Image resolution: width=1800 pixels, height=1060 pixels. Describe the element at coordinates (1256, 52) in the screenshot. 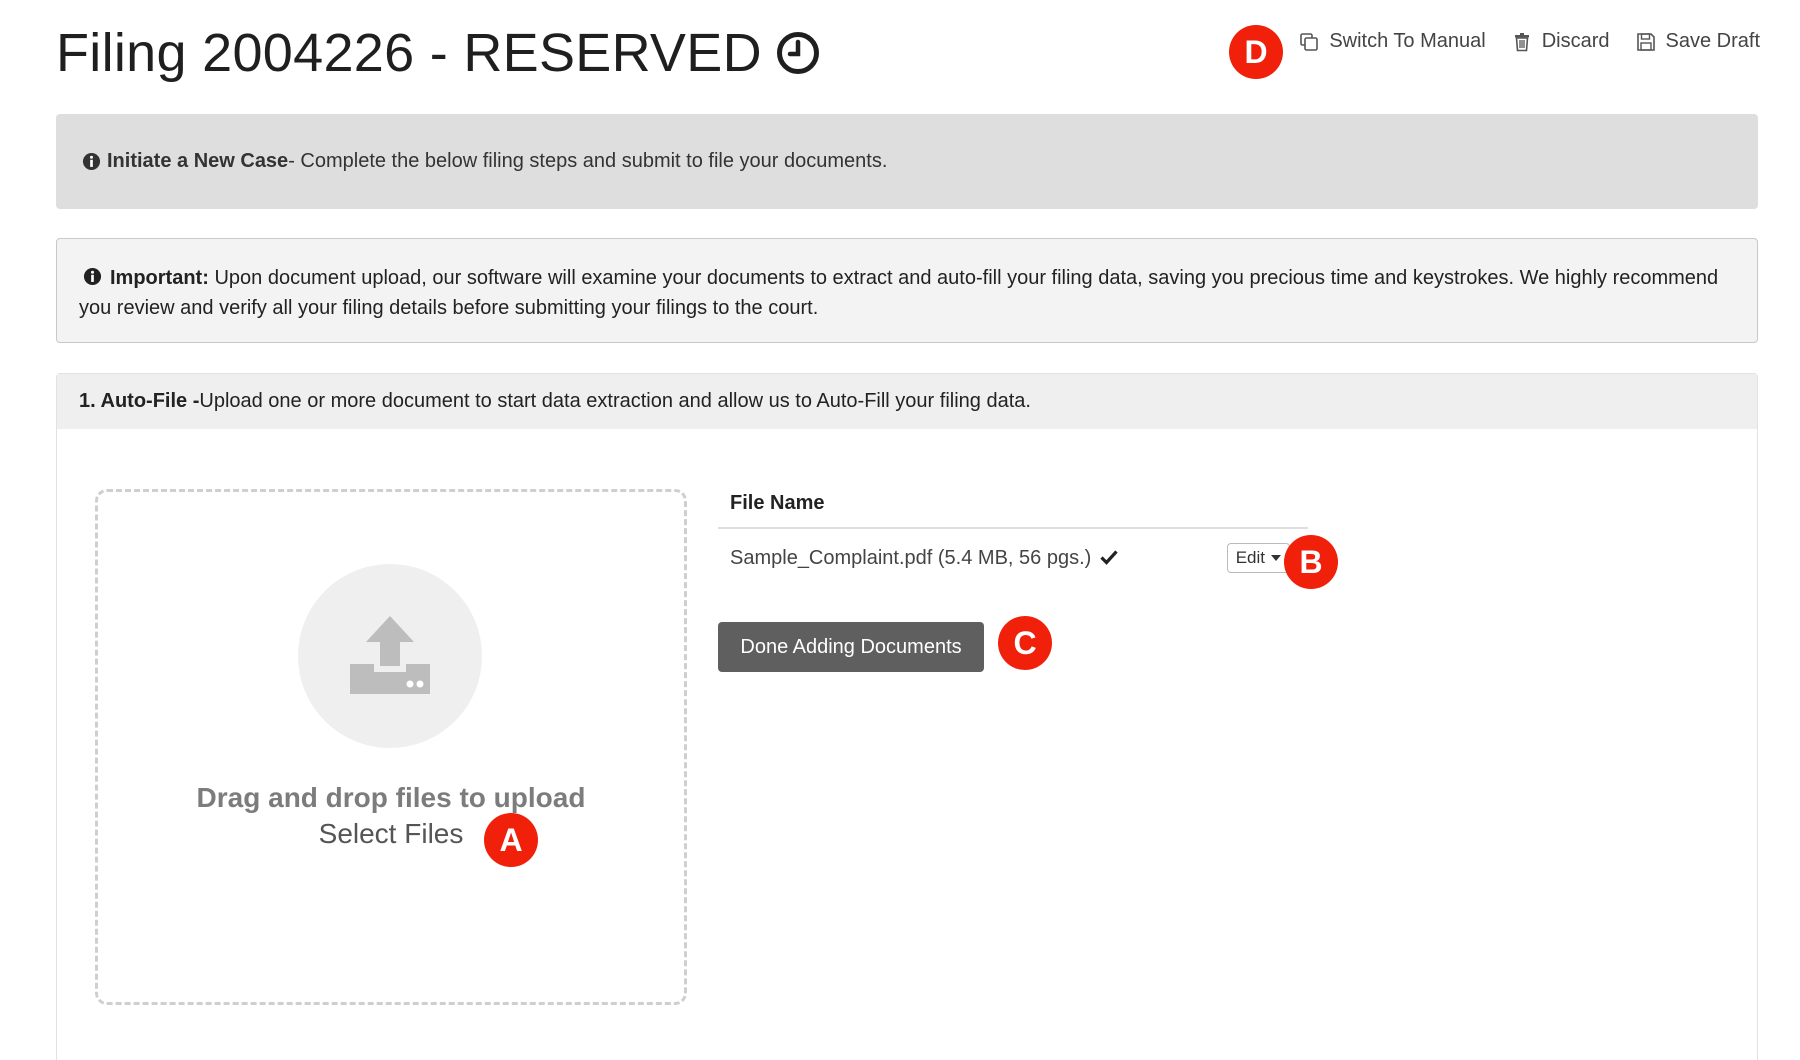

I see `marker-d: D` at that location.